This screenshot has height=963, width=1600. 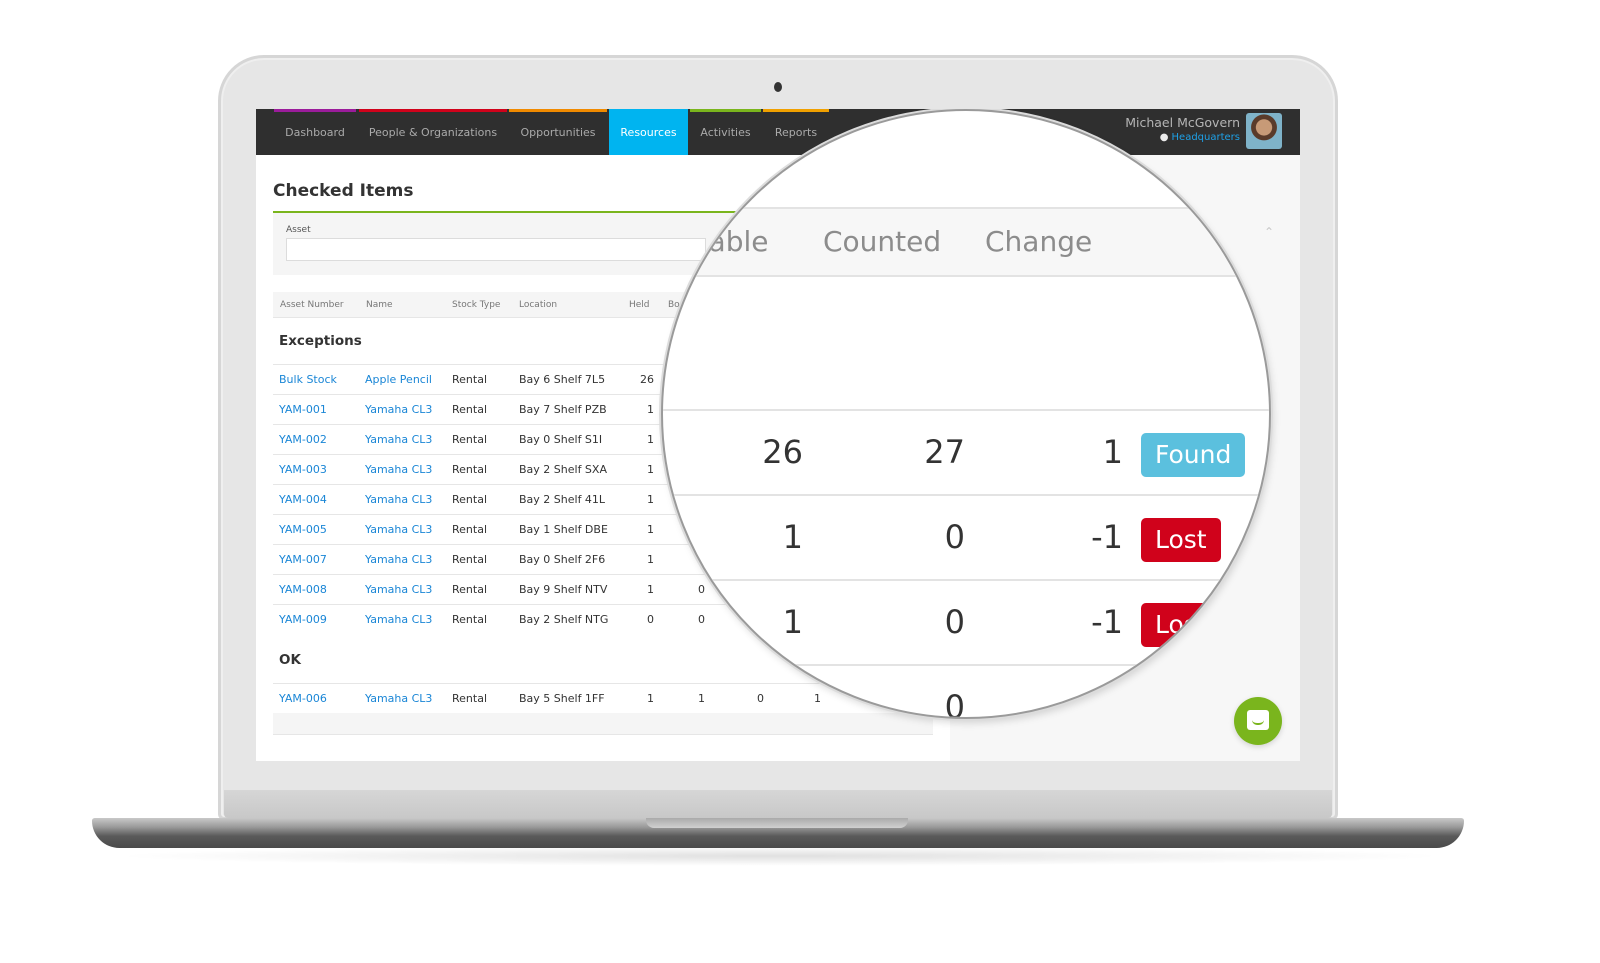 I want to click on base-shadow, so click(x=780, y=856).